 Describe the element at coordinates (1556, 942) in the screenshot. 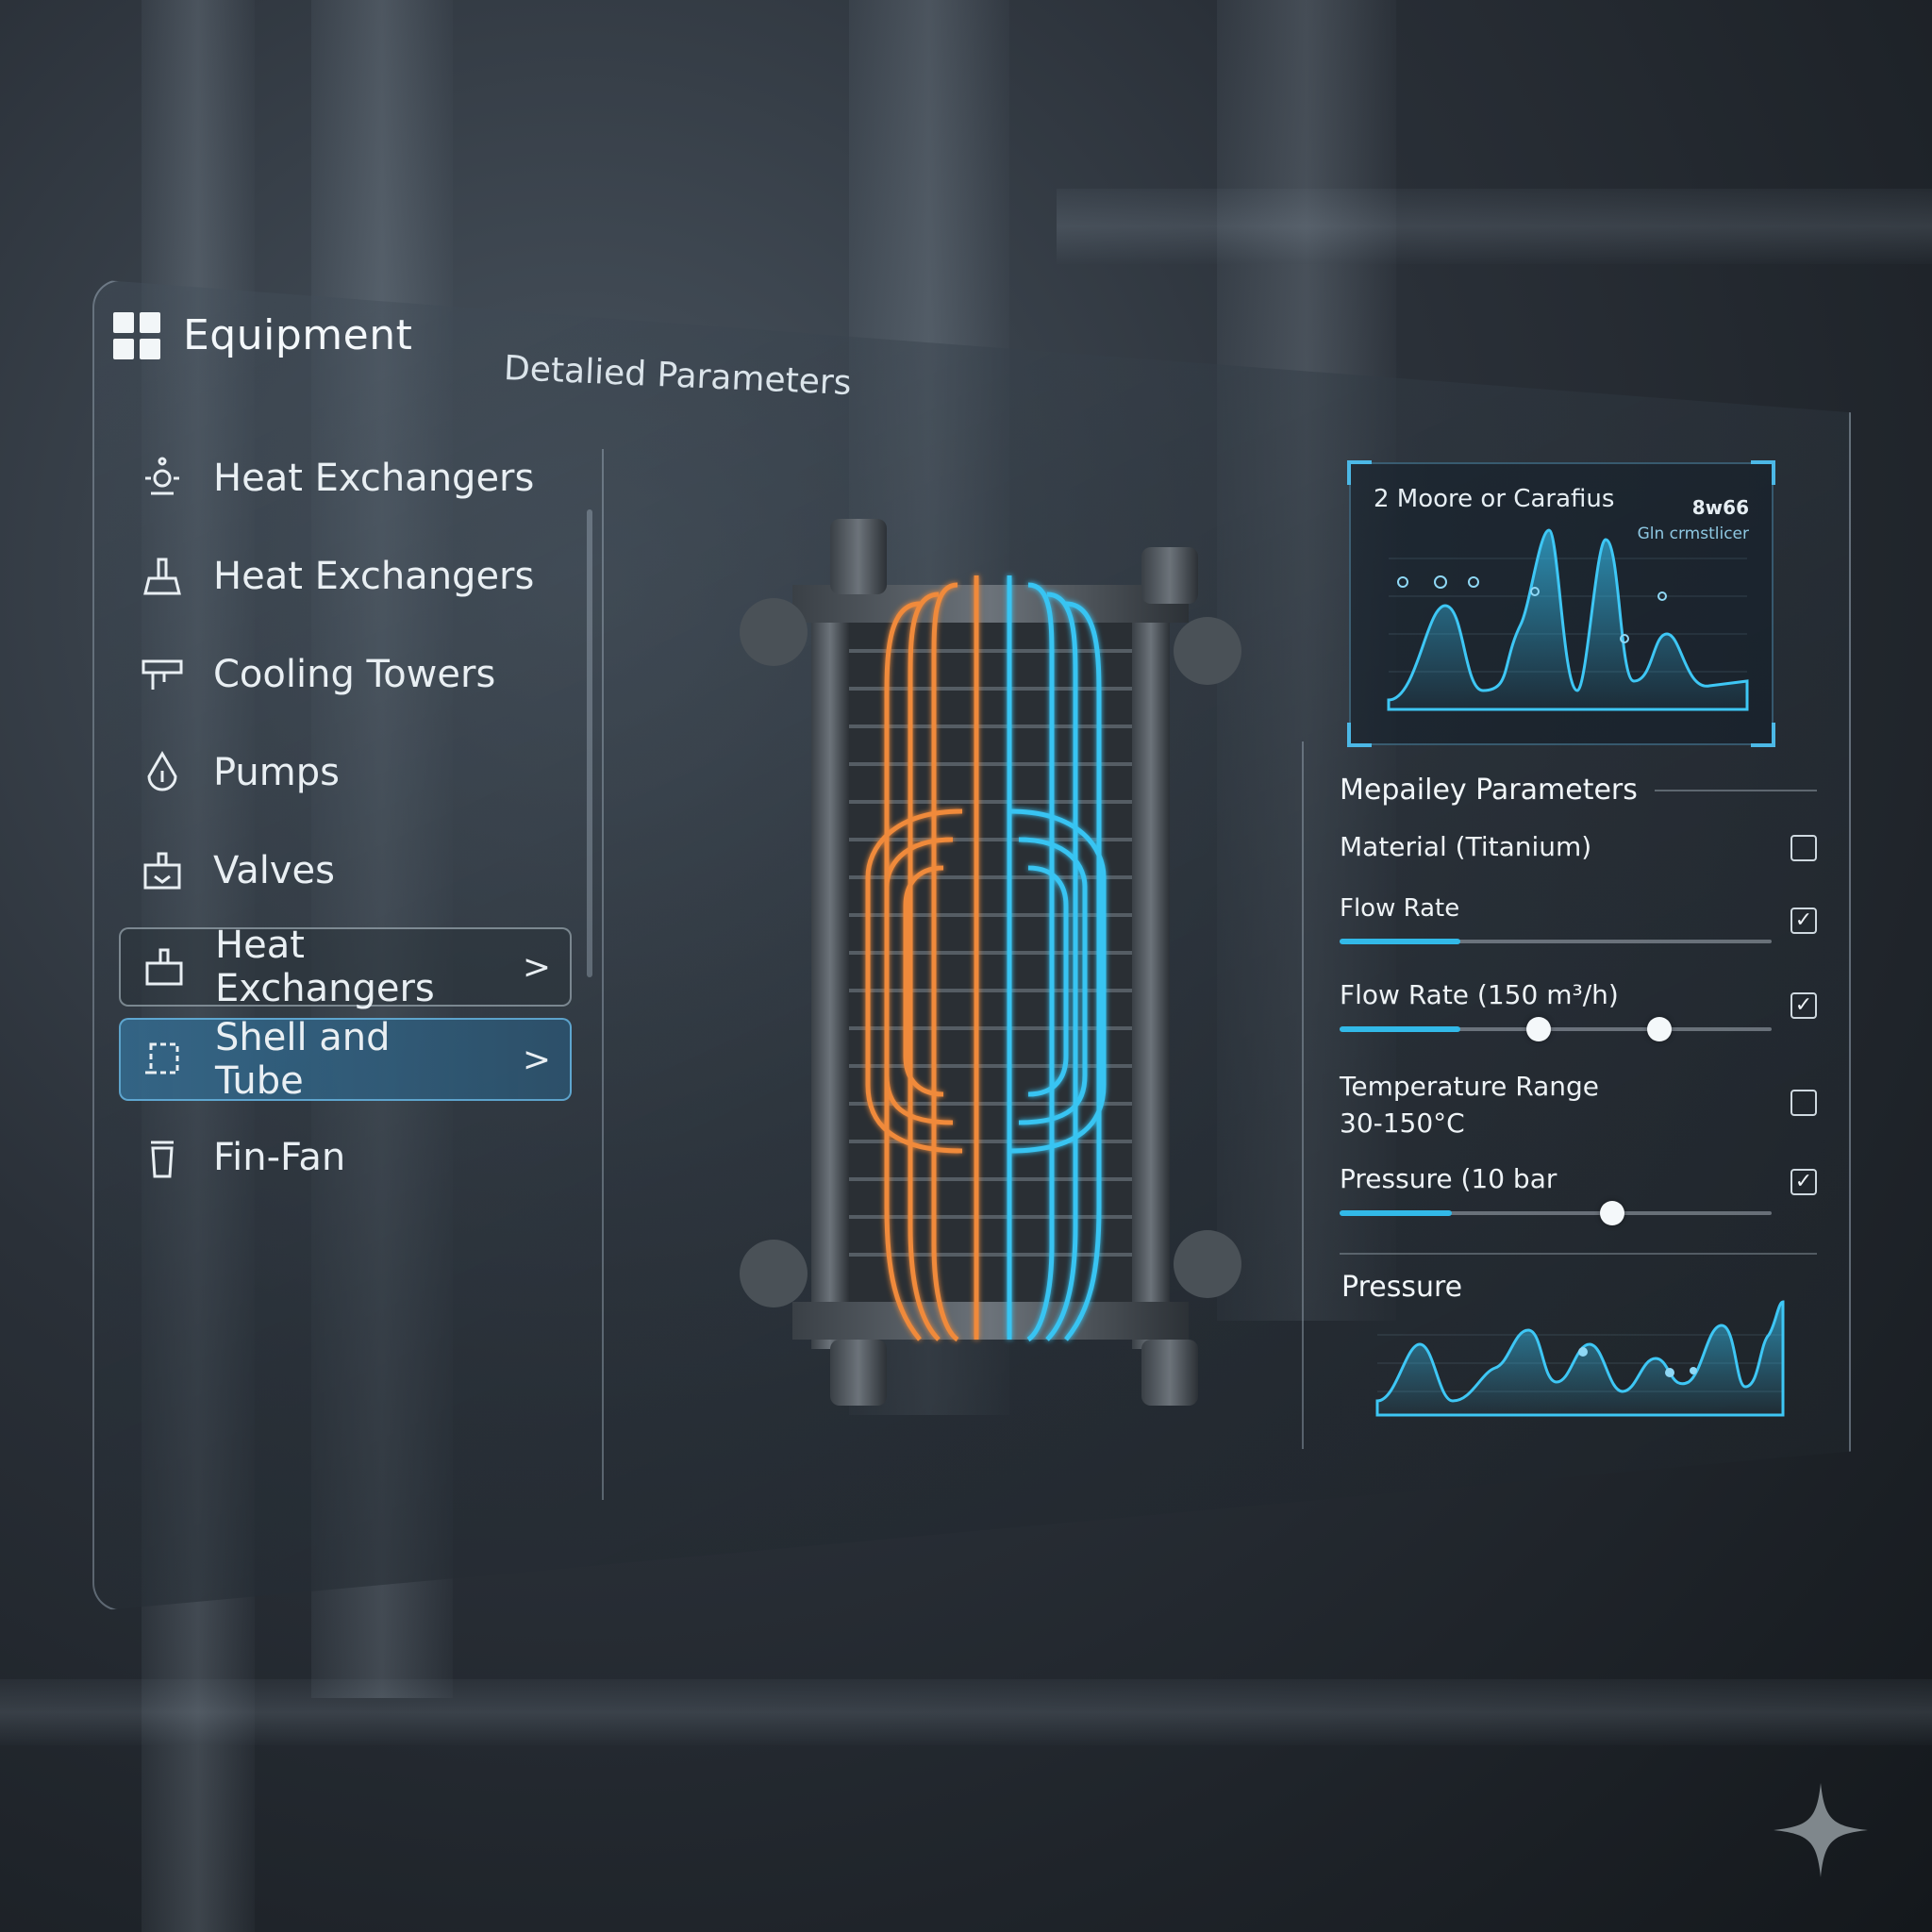

I see `flow-rate-slider` at that location.